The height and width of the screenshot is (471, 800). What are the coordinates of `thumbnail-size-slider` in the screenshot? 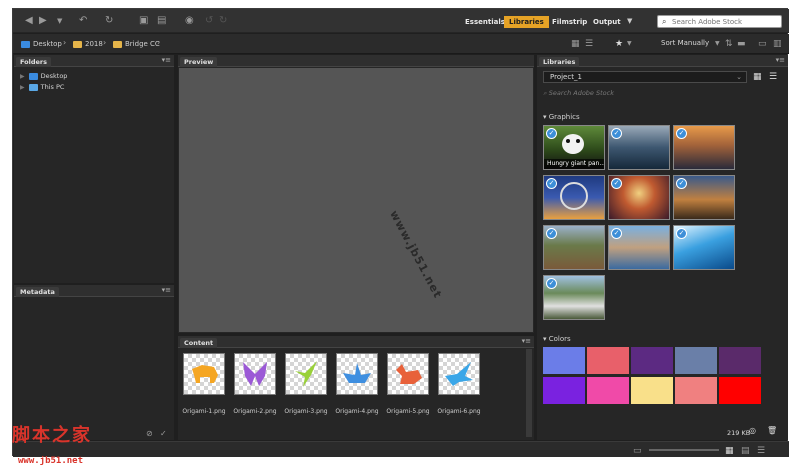 It's located at (684, 450).